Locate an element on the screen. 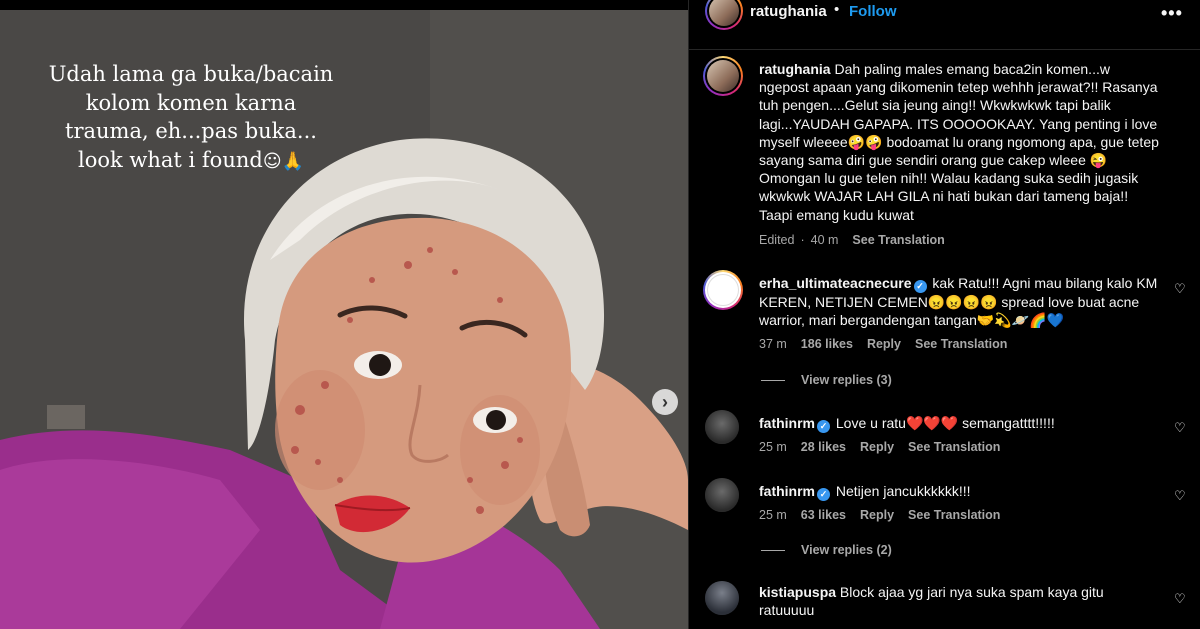 The width and height of the screenshot is (1200, 629). edited-label: Edited is located at coordinates (777, 240).